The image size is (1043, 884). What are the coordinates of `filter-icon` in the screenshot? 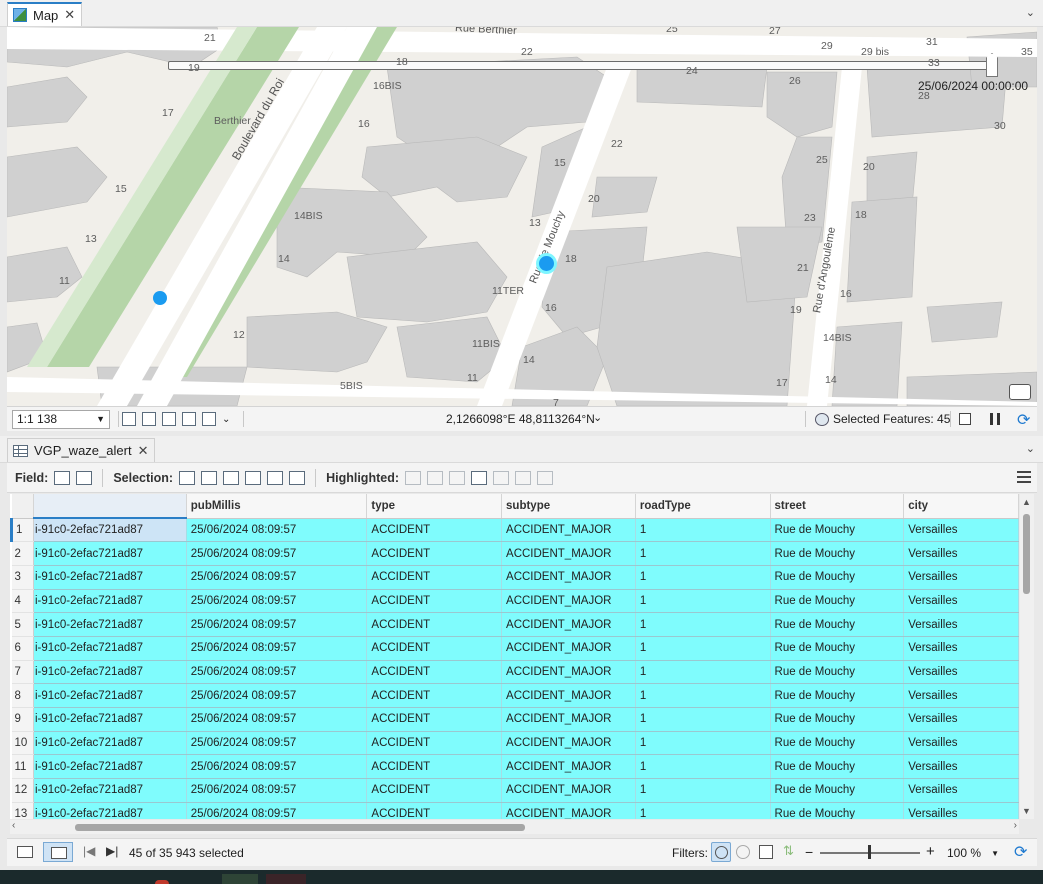 It's located at (766, 852).